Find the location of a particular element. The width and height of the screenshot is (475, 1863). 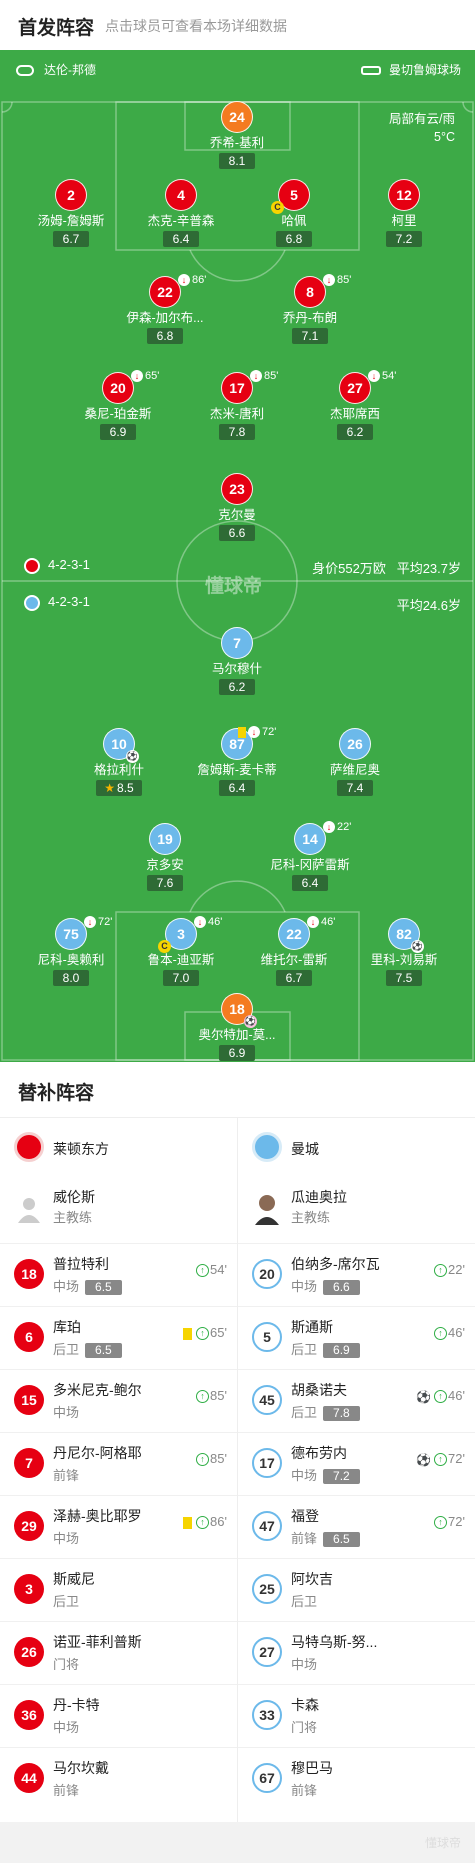

bench-row: 17 德布劳内 中场 7.2 ⚽ ↑ 72' is located at coordinates (356, 1463).